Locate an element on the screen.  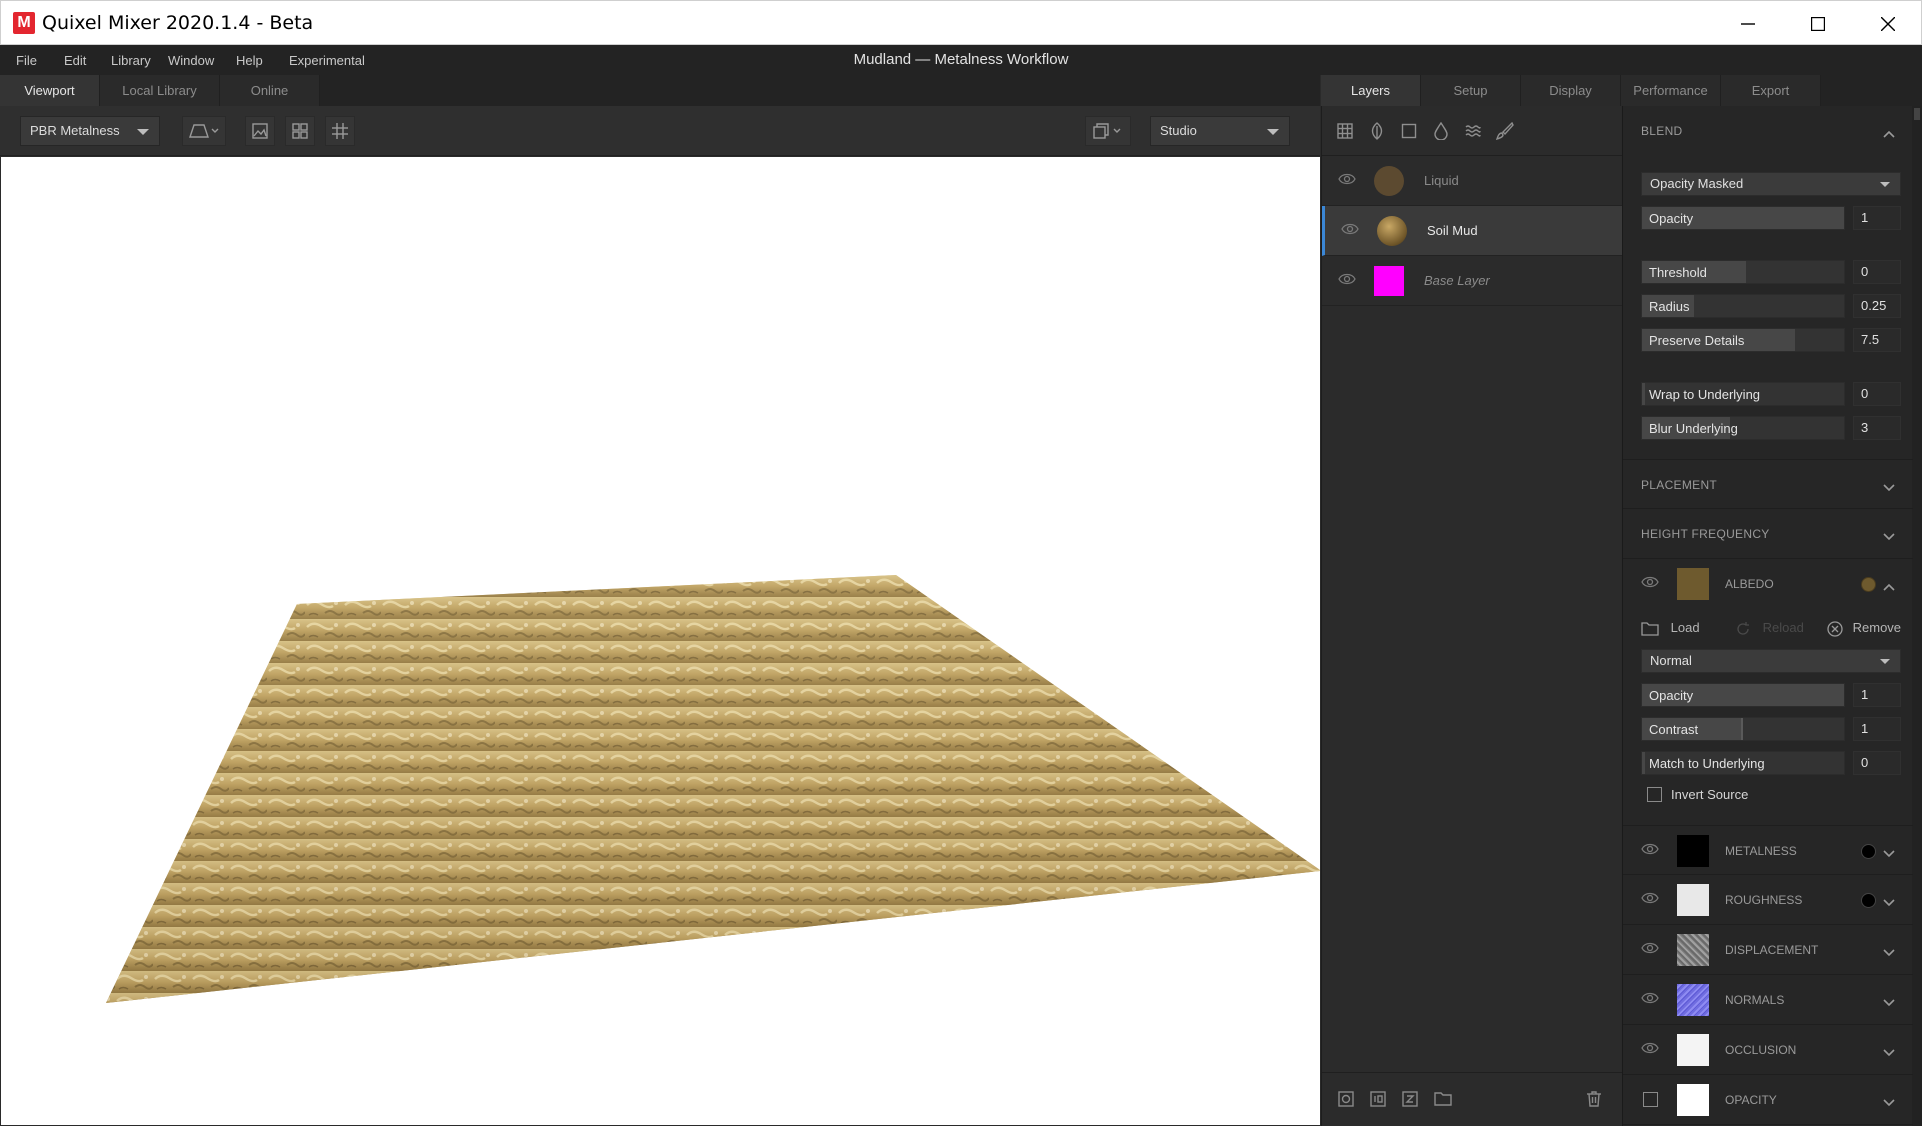
roughness-channel-row: ROUGHNESS is located at coordinates (1768, 900).